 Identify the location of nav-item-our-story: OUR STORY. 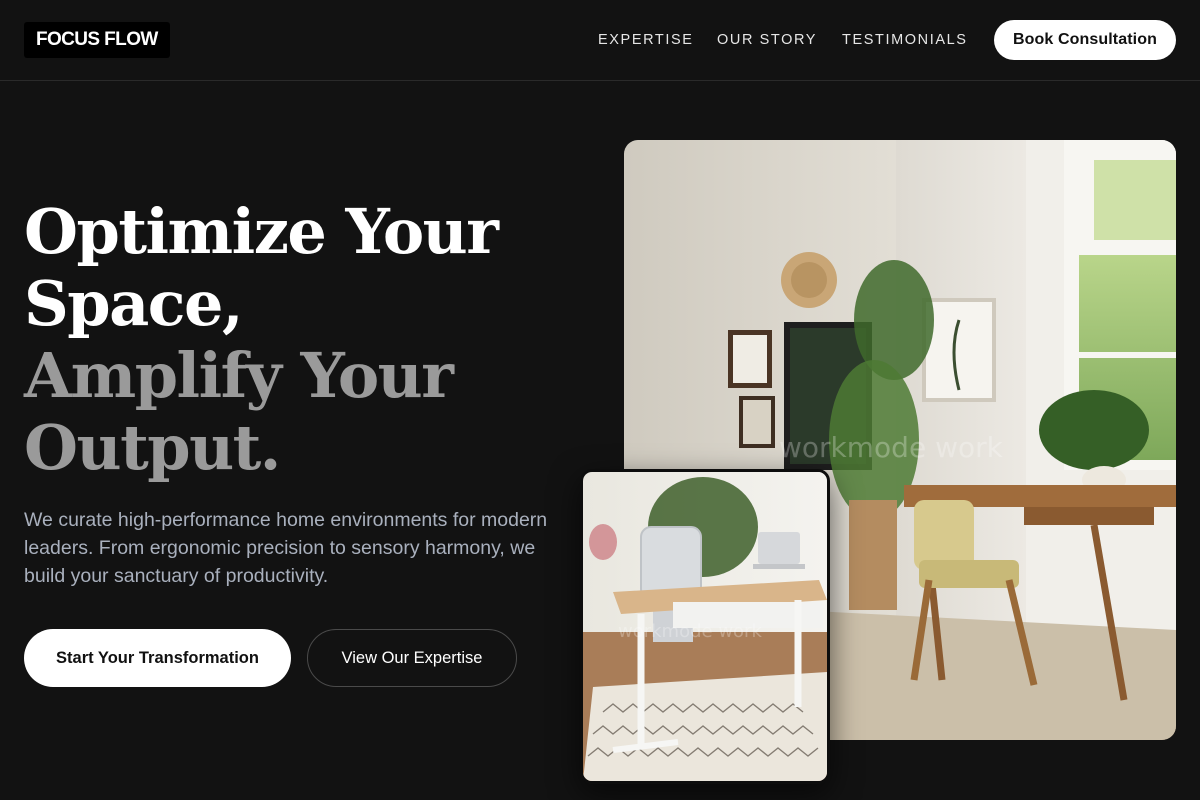
(767, 40).